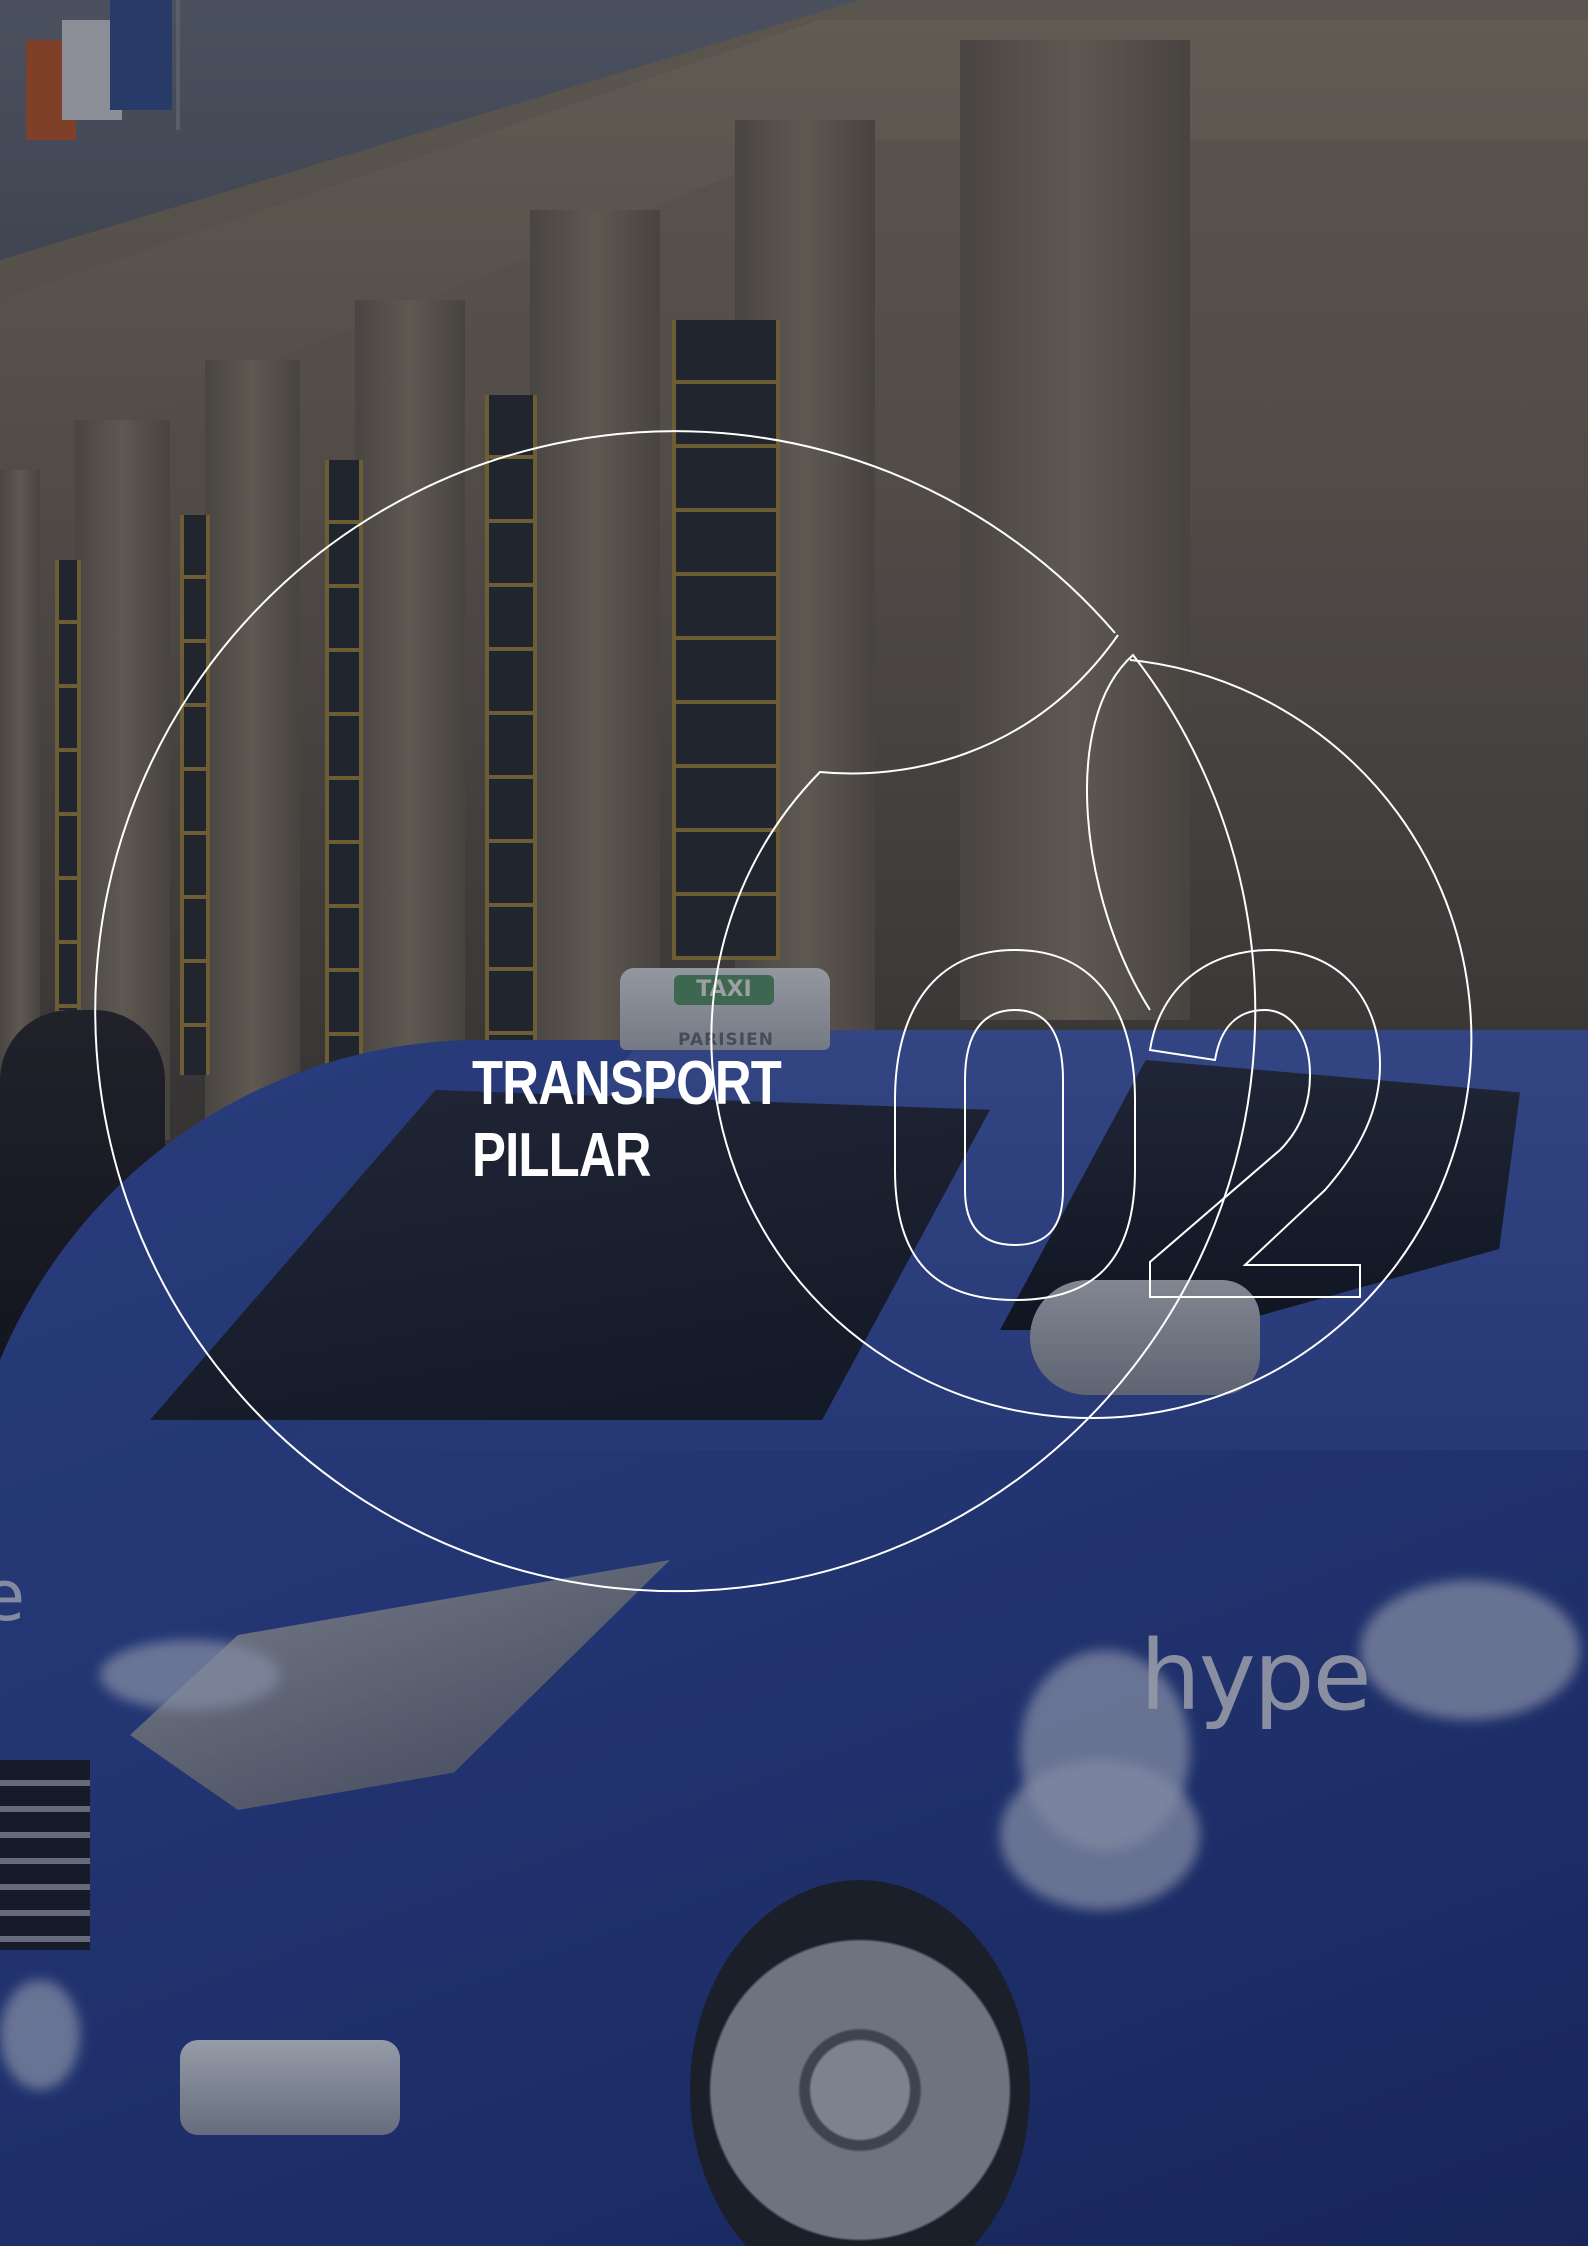 The image size is (1588, 2246). Describe the element at coordinates (1265, 1123) in the screenshot. I see `digit-two-outline` at that location.